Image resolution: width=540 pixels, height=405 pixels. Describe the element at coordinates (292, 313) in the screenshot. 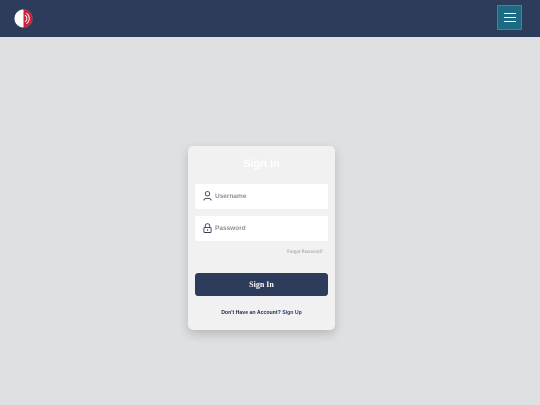

I see `sign-up-link: Sign Up` at that location.